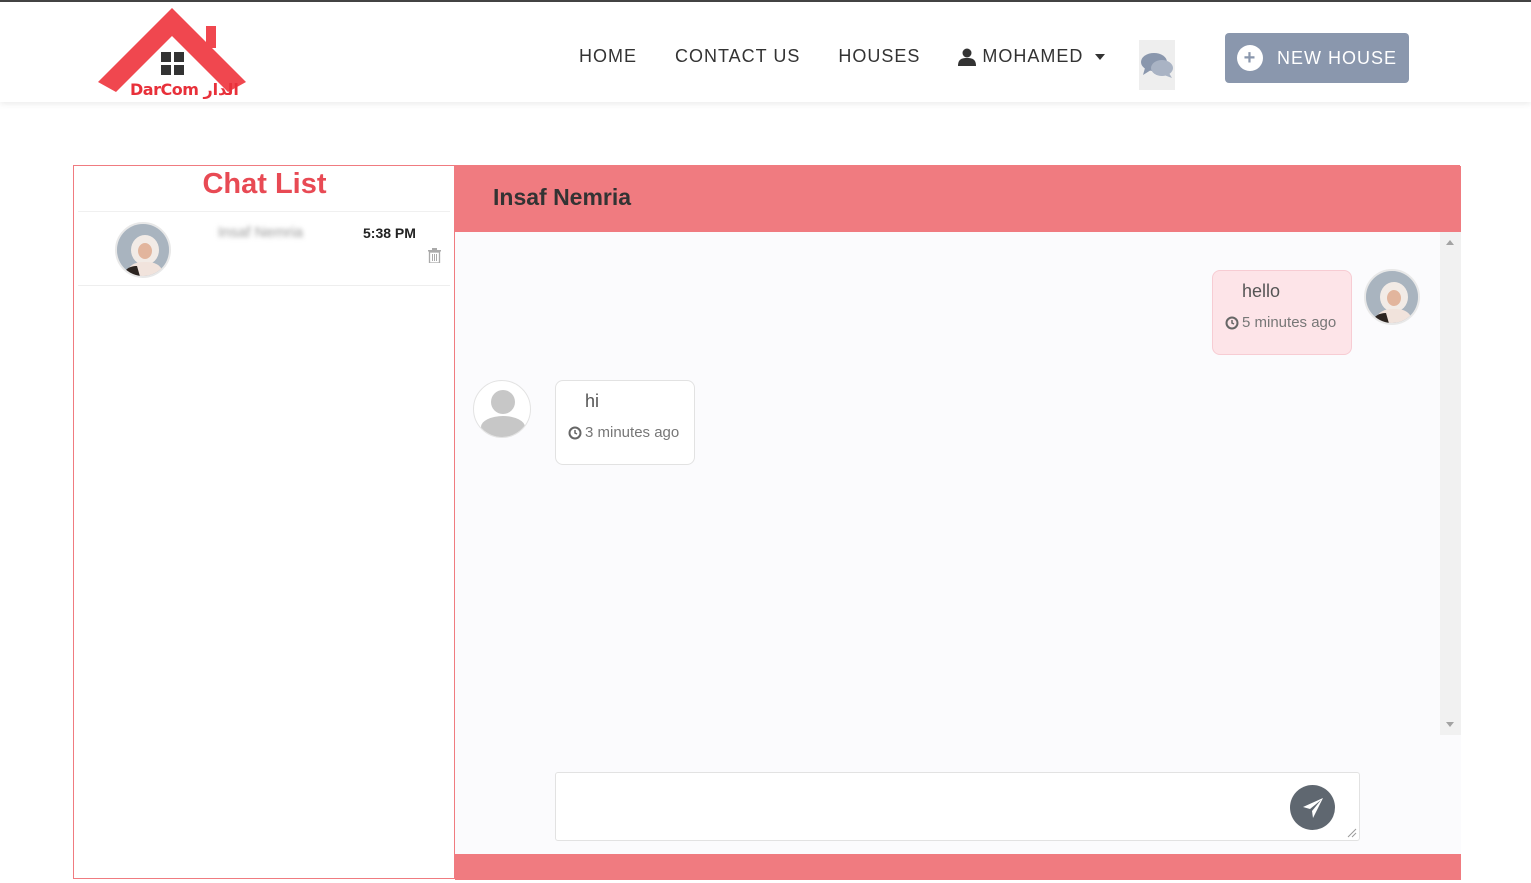  I want to click on message-timestamp: 3 minutes ago, so click(625, 432).